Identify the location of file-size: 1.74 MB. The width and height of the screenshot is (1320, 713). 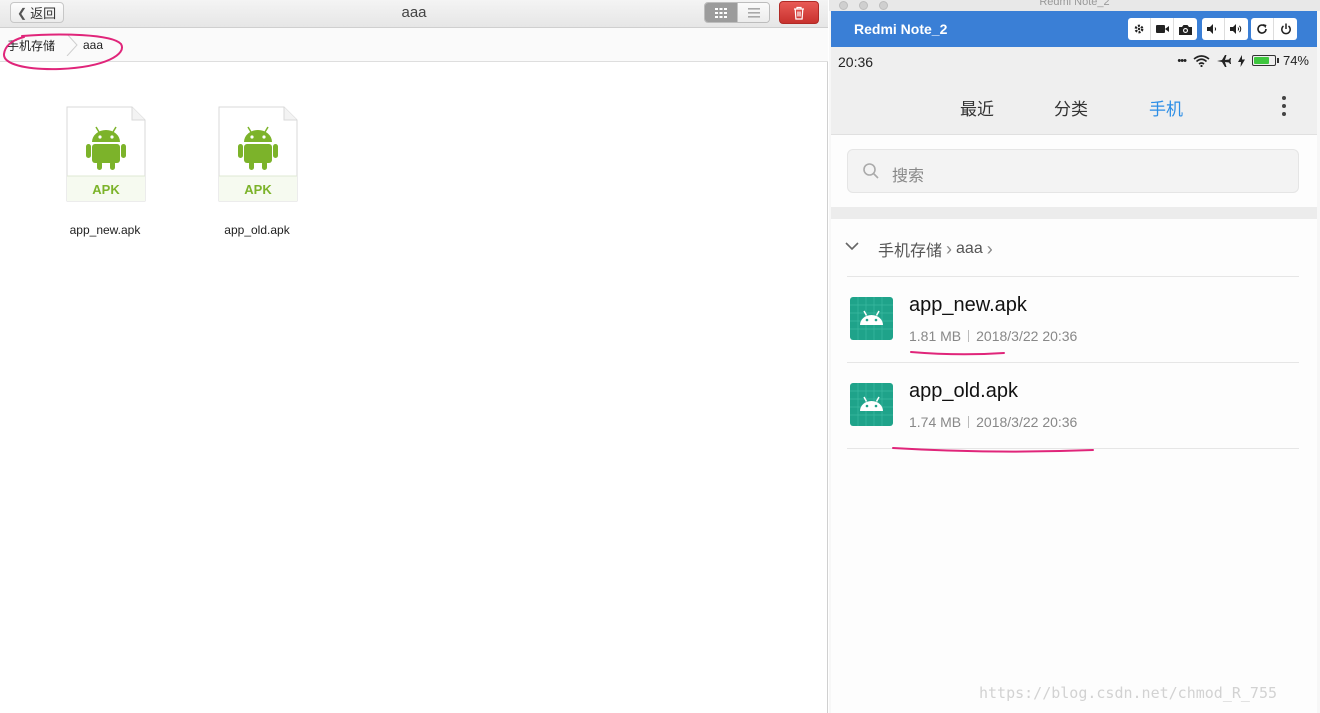
(935, 422).